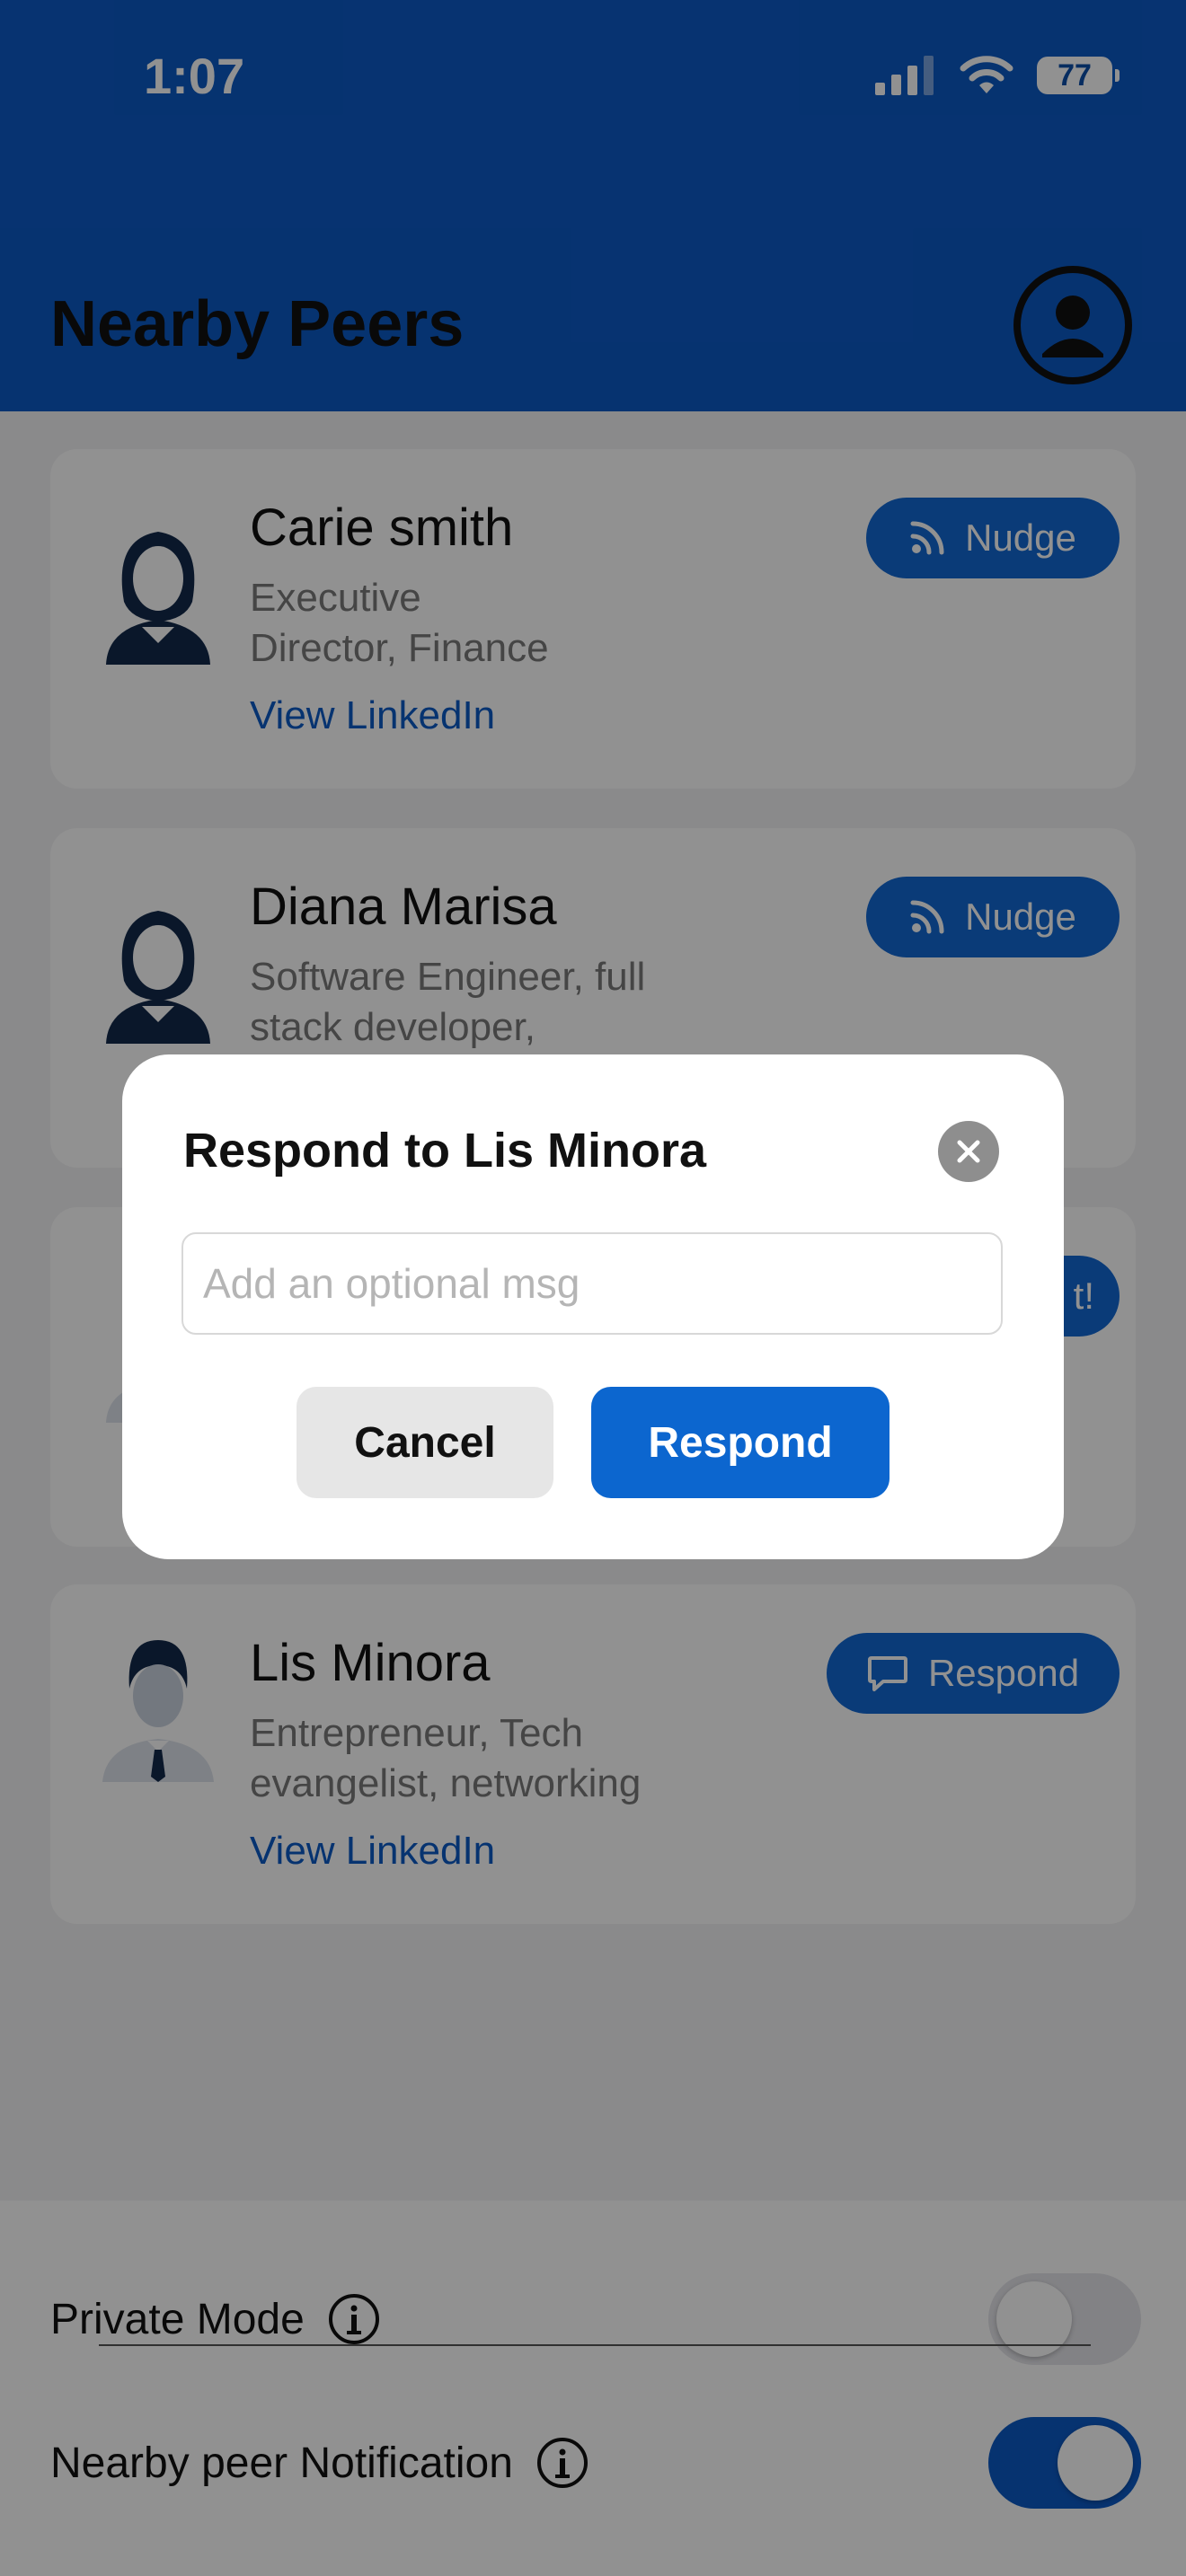  I want to click on cancel-button: Cancel, so click(424, 1442).